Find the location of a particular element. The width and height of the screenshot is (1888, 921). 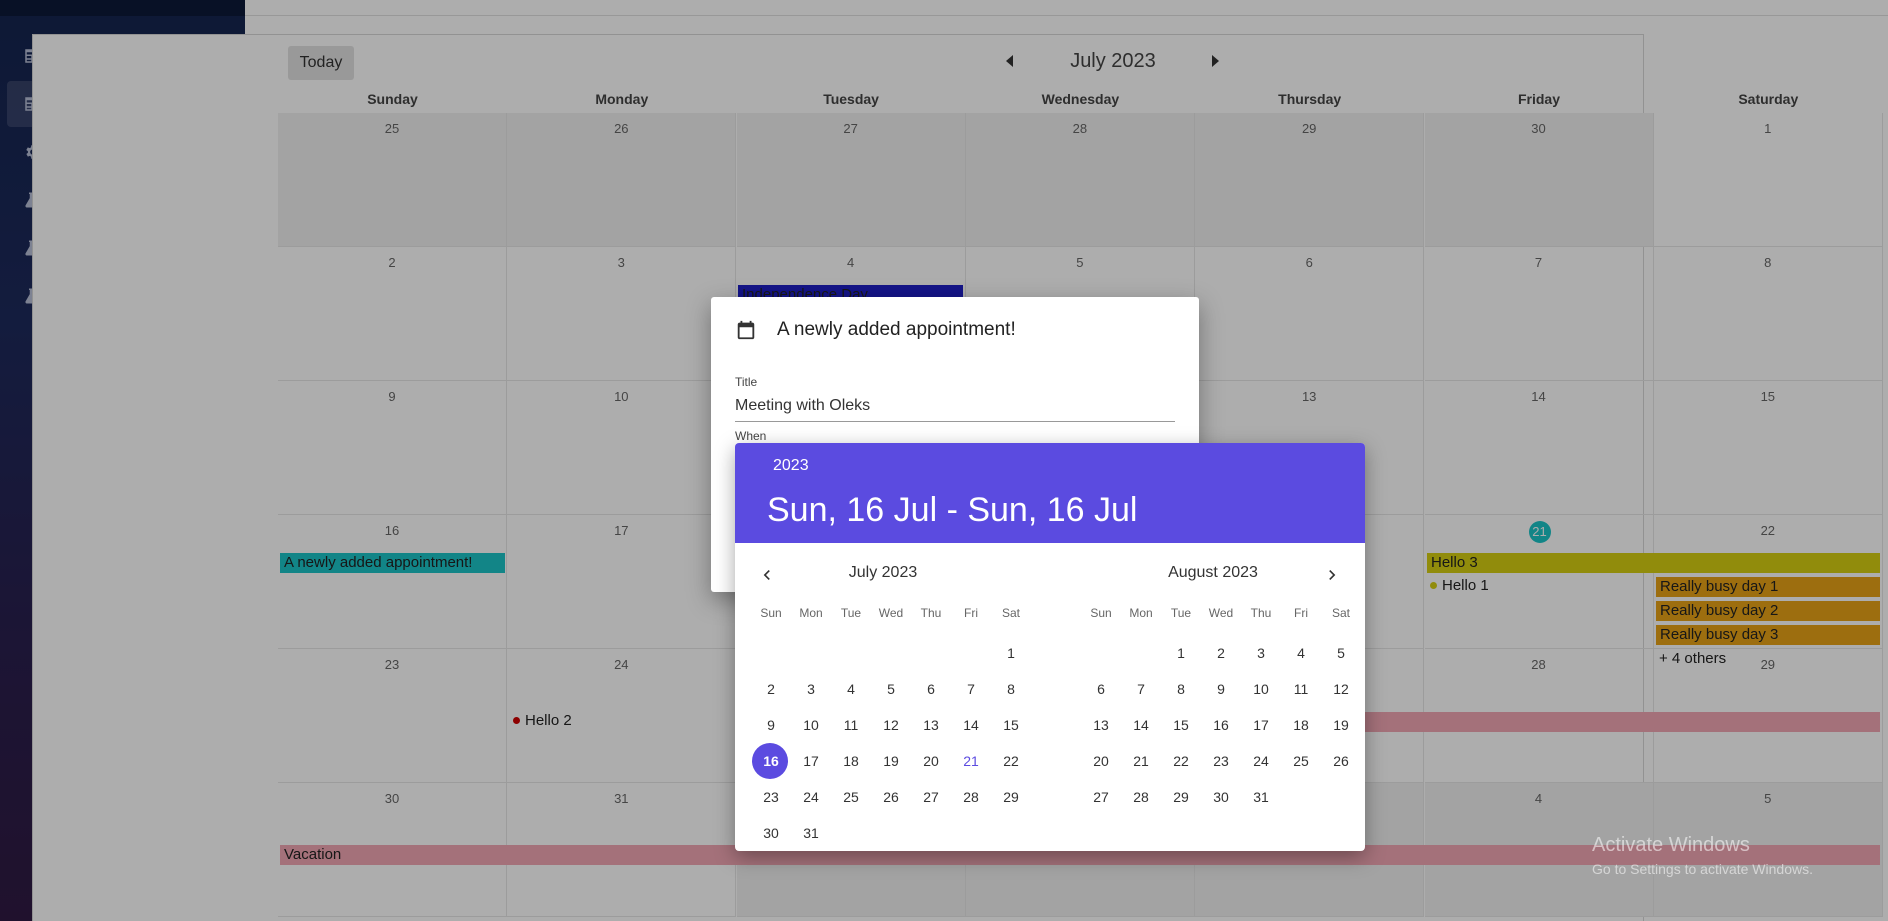

picker-month-label: July 2023 is located at coordinates (883, 572).